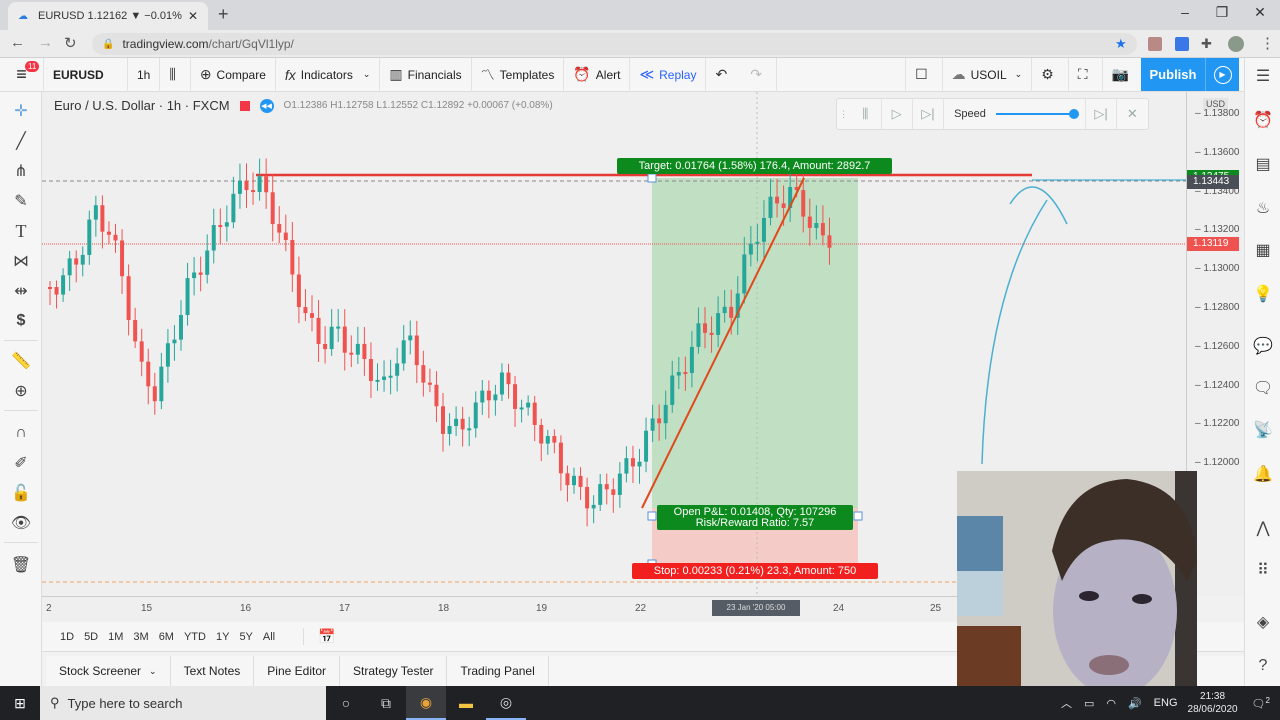 This screenshot has width=1280, height=720. Describe the element at coordinates (20, 703) in the screenshot. I see `start-button: ⊞` at that location.